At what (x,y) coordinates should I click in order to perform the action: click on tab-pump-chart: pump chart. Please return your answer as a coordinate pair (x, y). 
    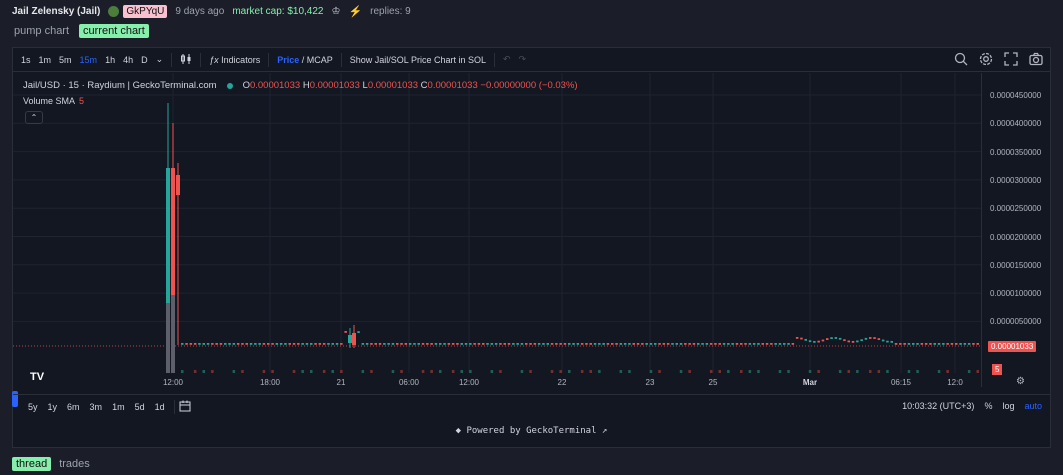
    Looking at the image, I should click on (41, 31).